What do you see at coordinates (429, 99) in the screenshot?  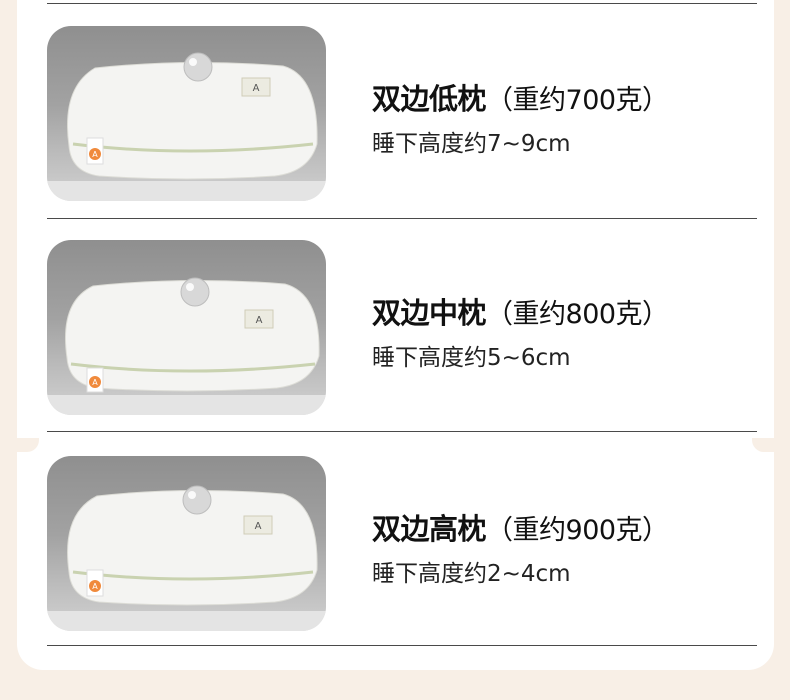 I see `pillow-name: 双边低枕` at bounding box center [429, 99].